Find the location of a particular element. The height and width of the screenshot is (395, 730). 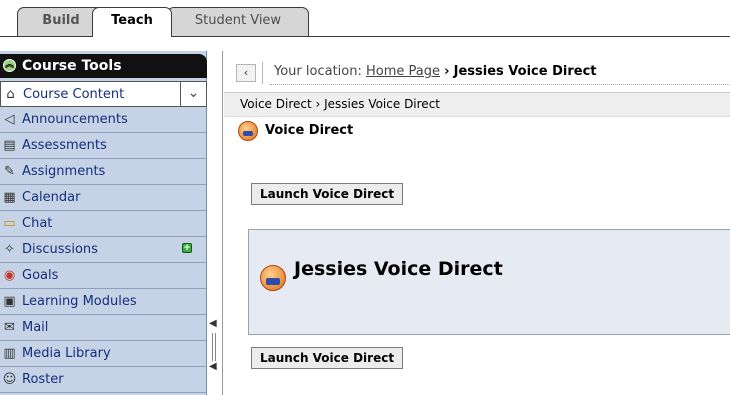

splitter-grip is located at coordinates (214, 347).